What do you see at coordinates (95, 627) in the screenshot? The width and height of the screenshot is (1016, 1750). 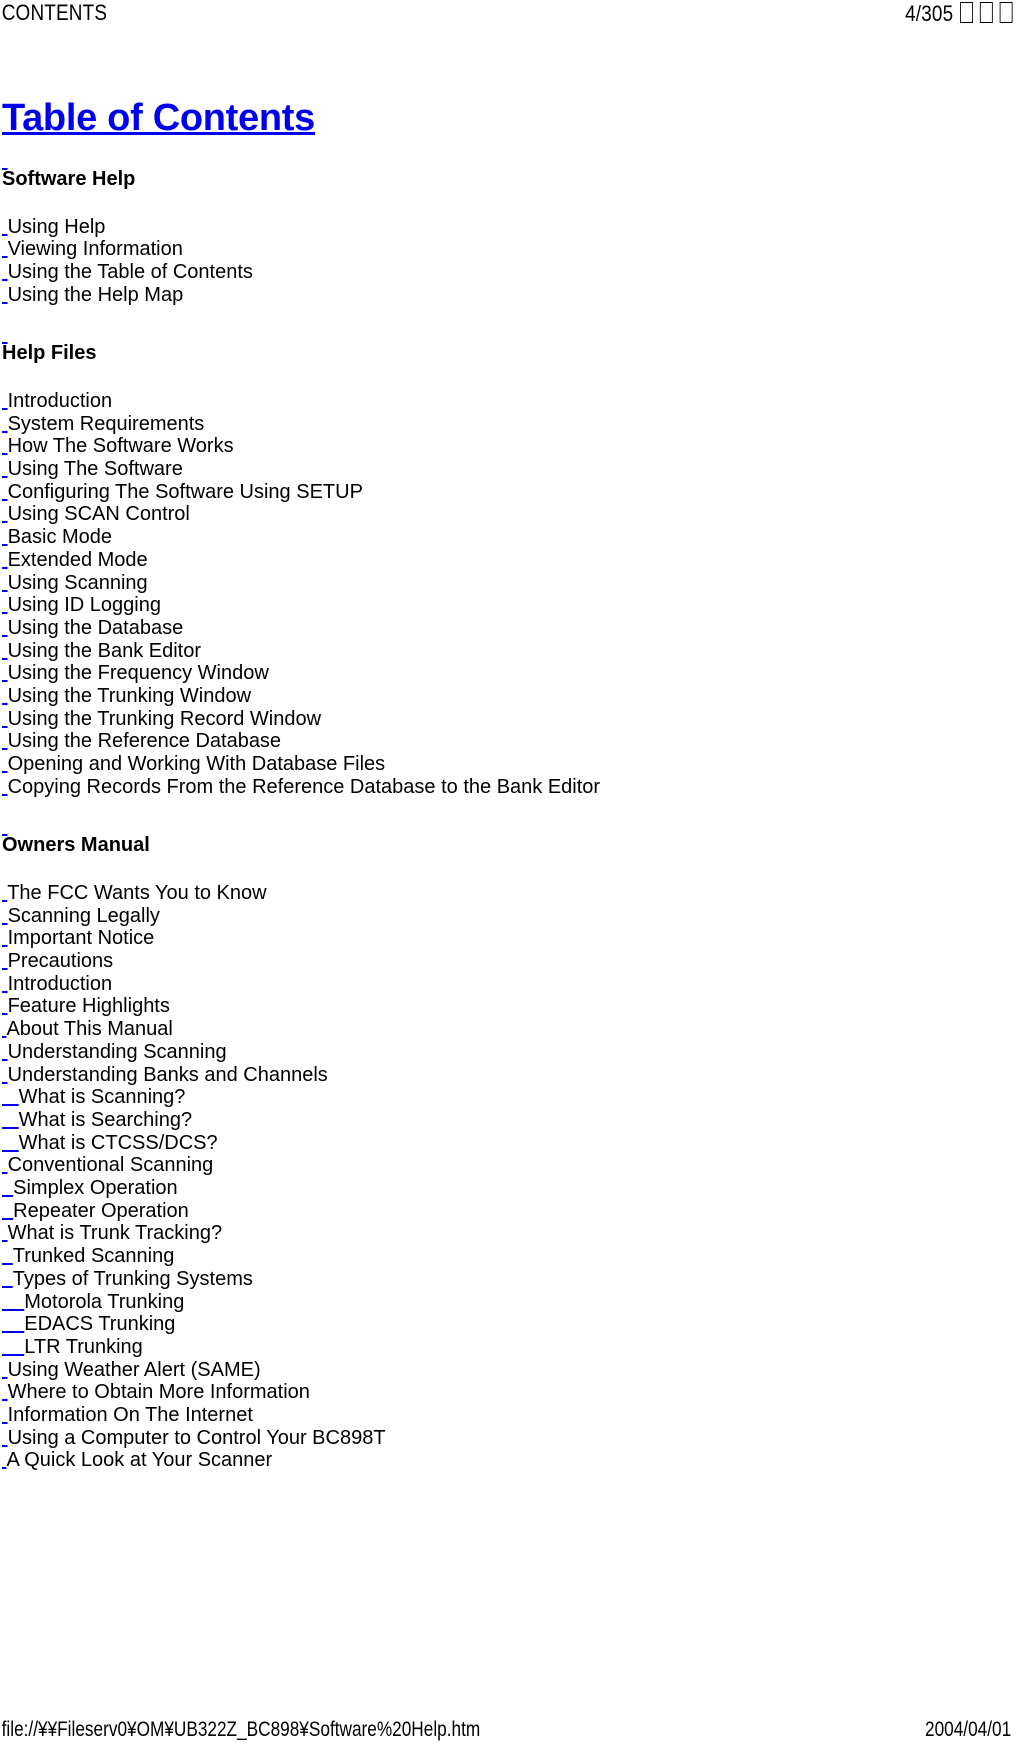 I see `toc-entry-label: Using the Database` at bounding box center [95, 627].